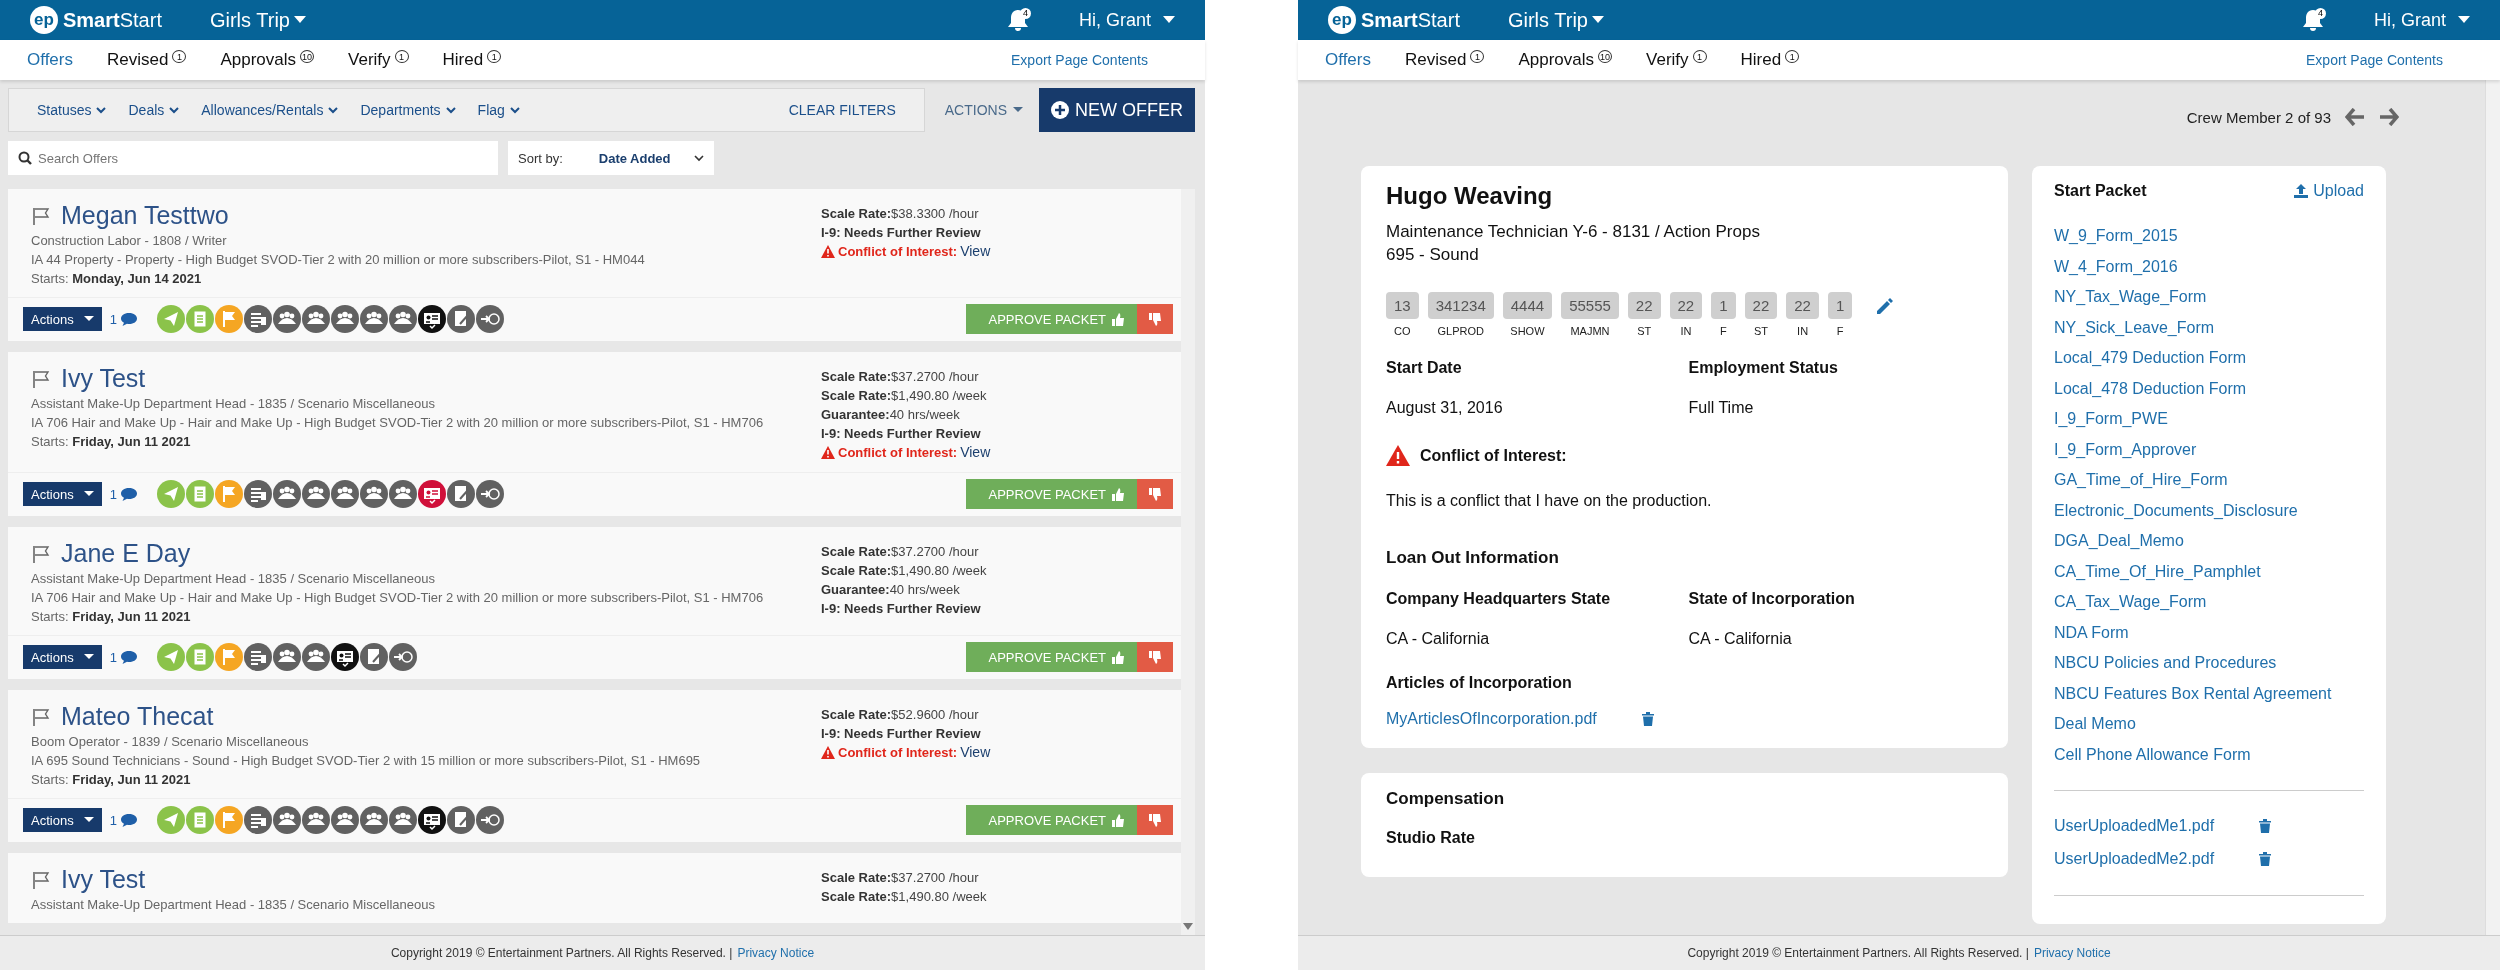  Describe the element at coordinates (270, 110) in the screenshot. I see `filter-dropdown: Allowances/Rentals` at that location.